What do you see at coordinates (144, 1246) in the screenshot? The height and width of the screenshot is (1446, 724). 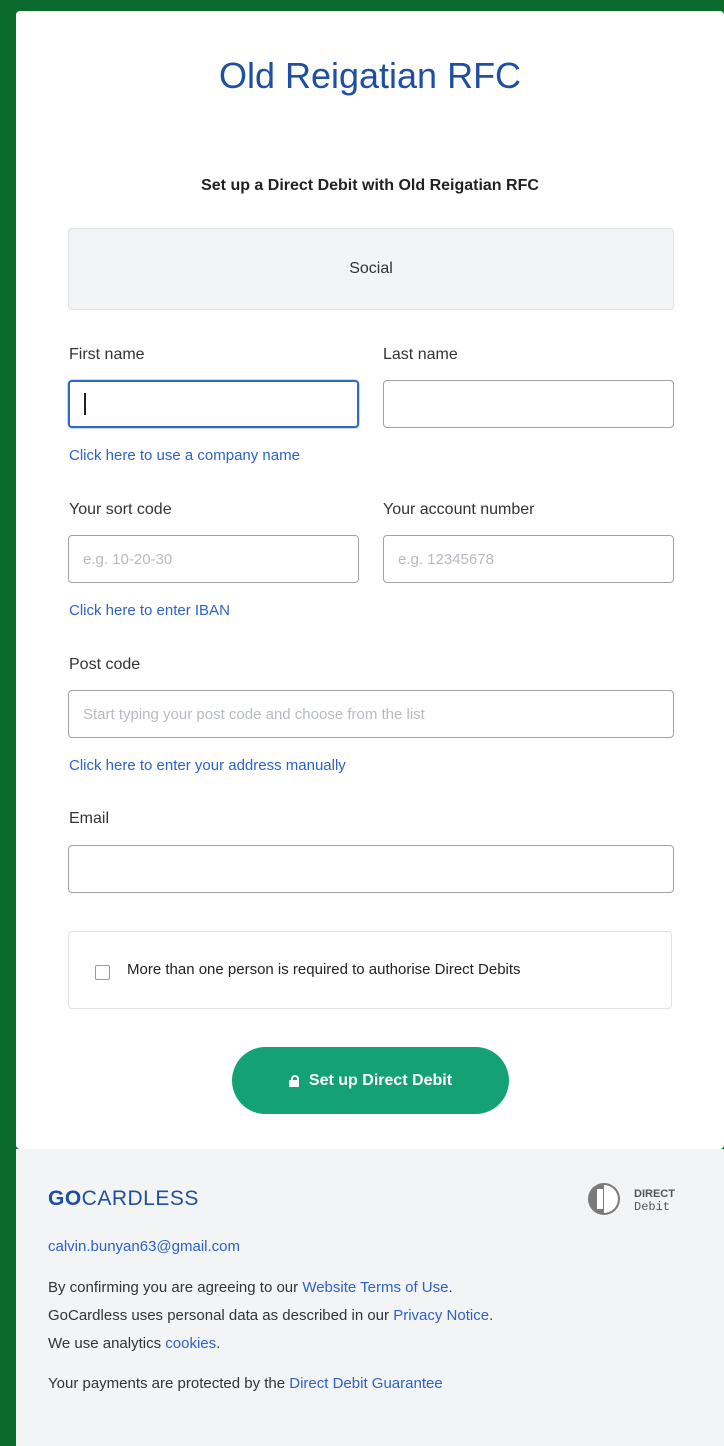 I see `payer-email: calvin.bunyan63@gmail.com` at bounding box center [144, 1246].